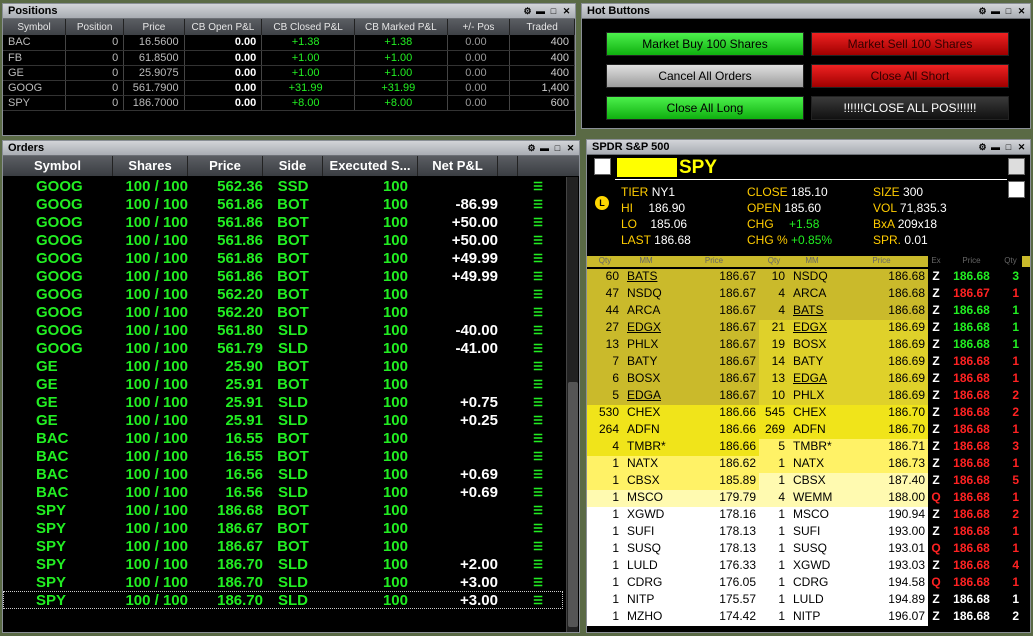 Image resolution: width=1033 pixels, height=636 pixels. Describe the element at coordinates (283, 564) in the screenshot. I see `order-row: SPY 100 / 100 186.70 SLD 100 +2.00 ☰` at that location.